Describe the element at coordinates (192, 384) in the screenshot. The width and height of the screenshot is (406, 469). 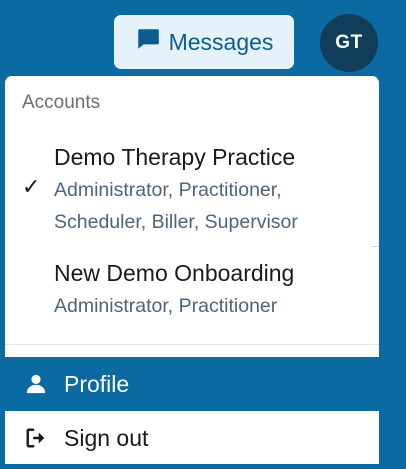
I see `menu-item-profile: Profile` at that location.